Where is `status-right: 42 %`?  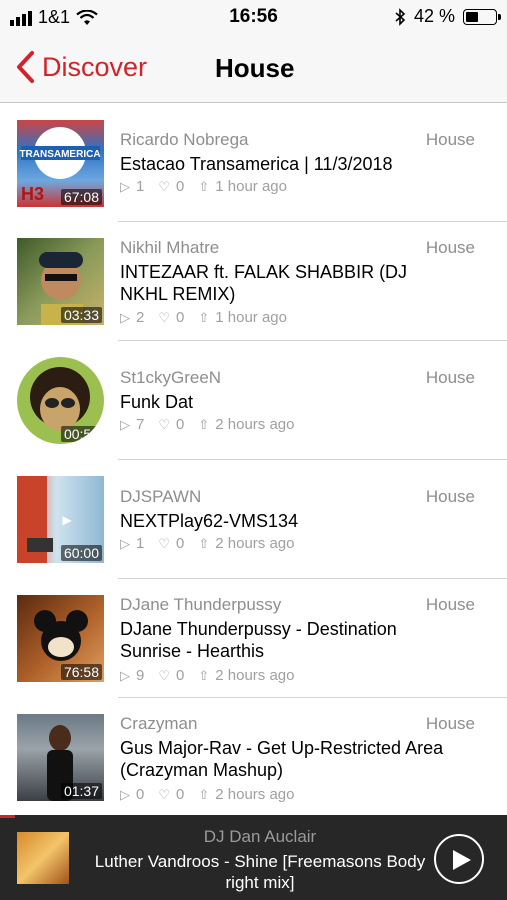
status-right: 42 % is located at coordinates (447, 16).